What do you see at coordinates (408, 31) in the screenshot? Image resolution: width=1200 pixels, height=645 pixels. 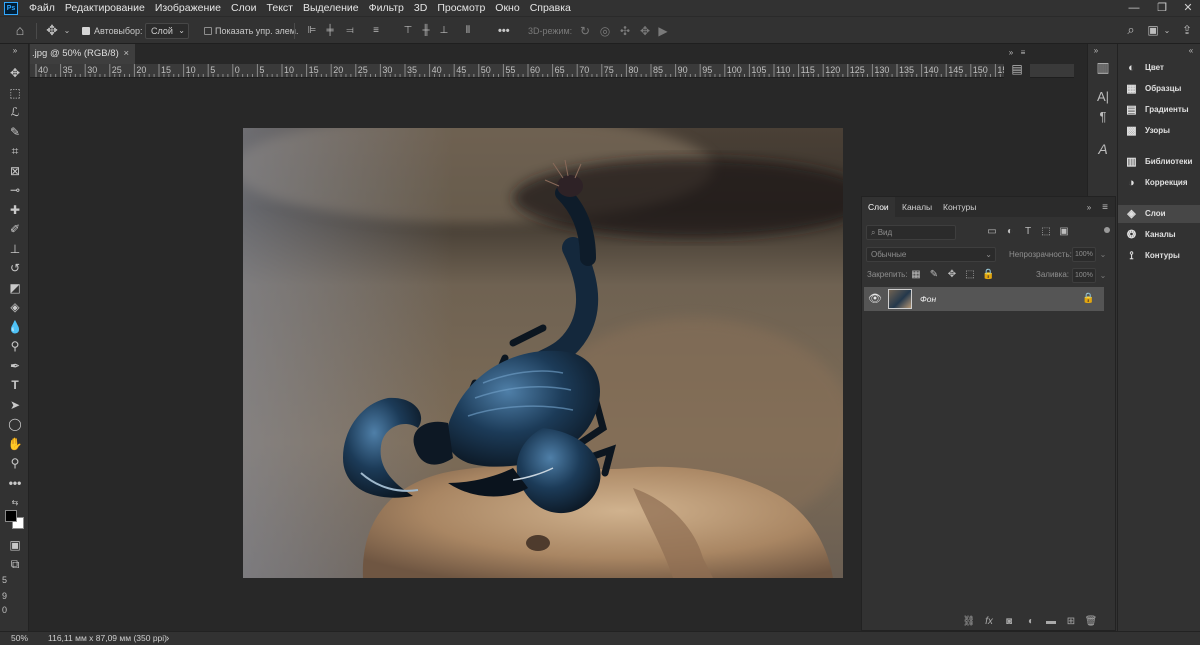 I see `align-top-icon: ⊤` at bounding box center [408, 31].